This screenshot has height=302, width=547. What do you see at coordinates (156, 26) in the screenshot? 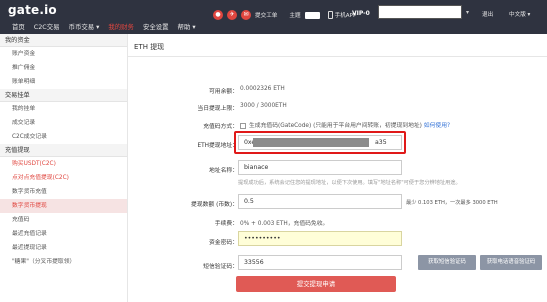
I see `nav-security: 安全设置` at bounding box center [156, 26].